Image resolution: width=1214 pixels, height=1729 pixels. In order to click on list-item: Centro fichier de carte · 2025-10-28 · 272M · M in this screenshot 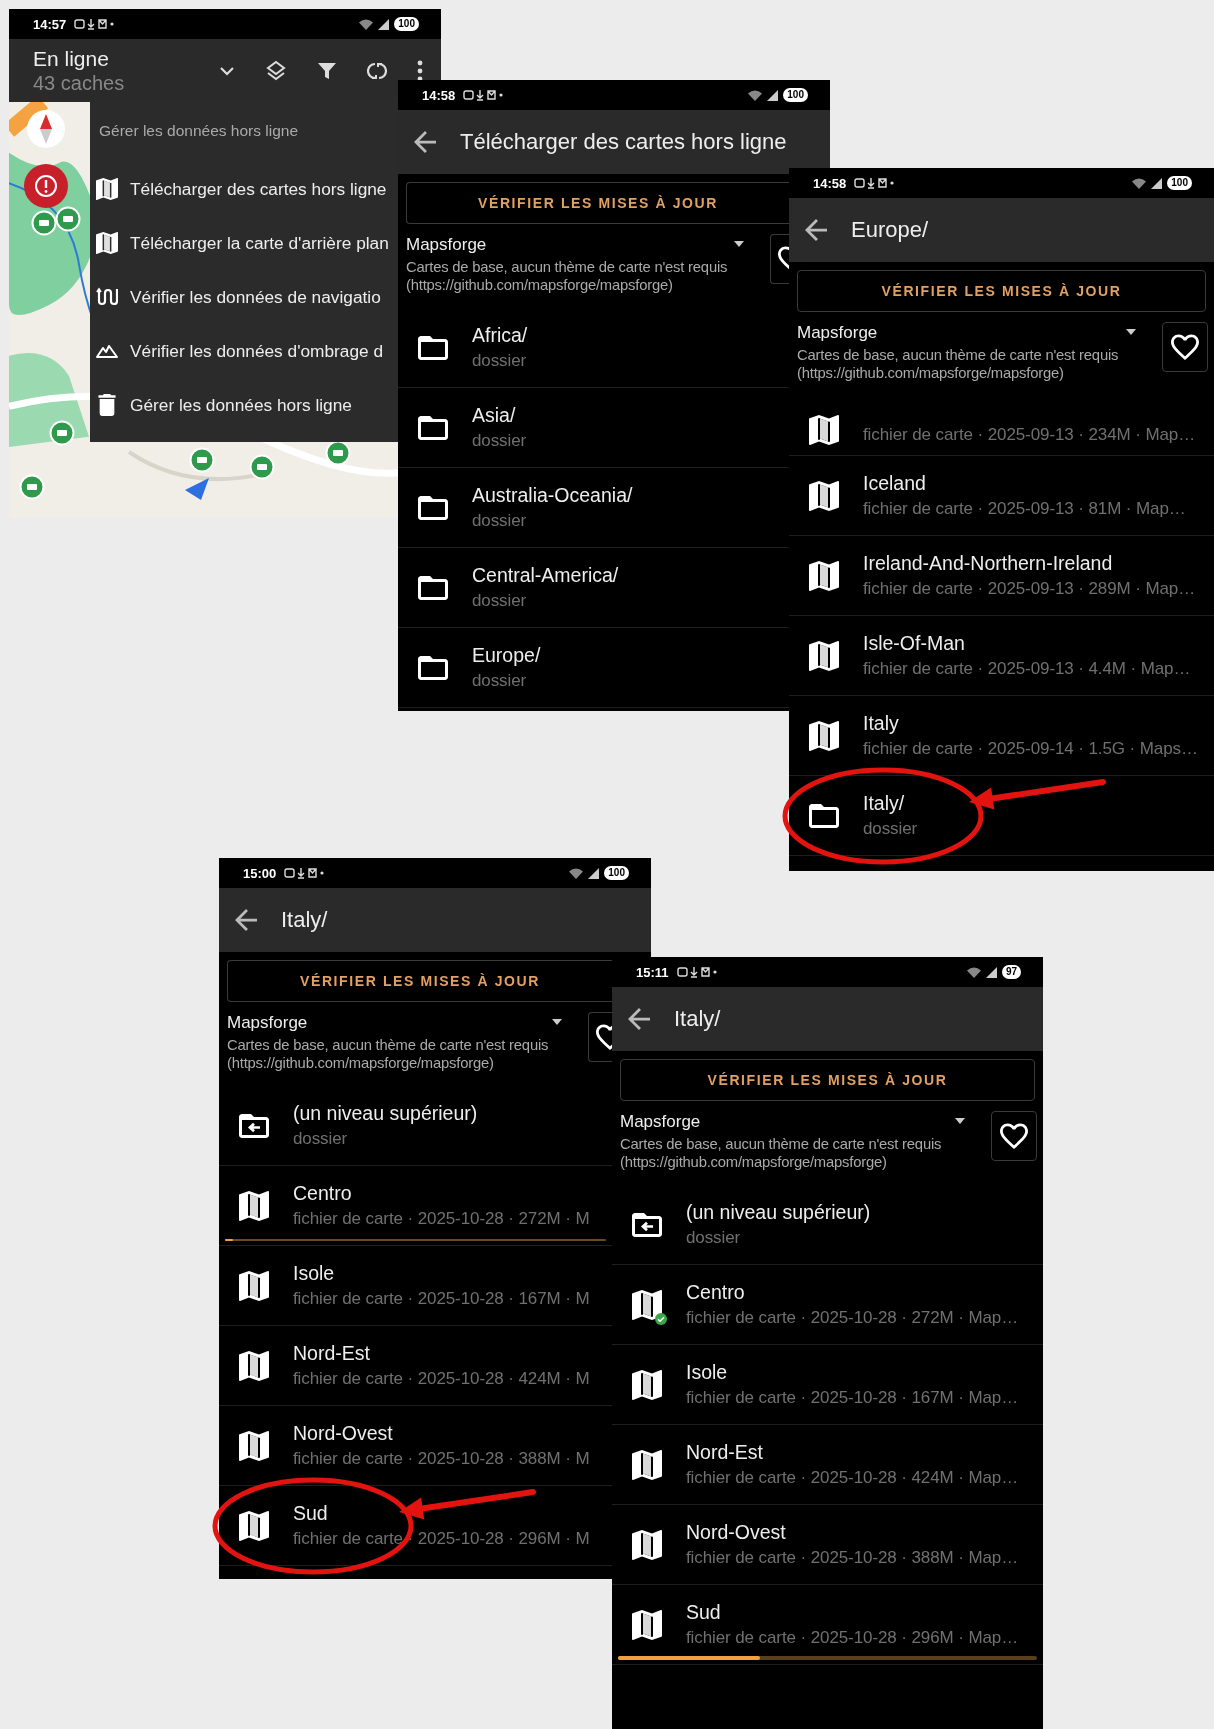, I will do `click(415, 1206)`.